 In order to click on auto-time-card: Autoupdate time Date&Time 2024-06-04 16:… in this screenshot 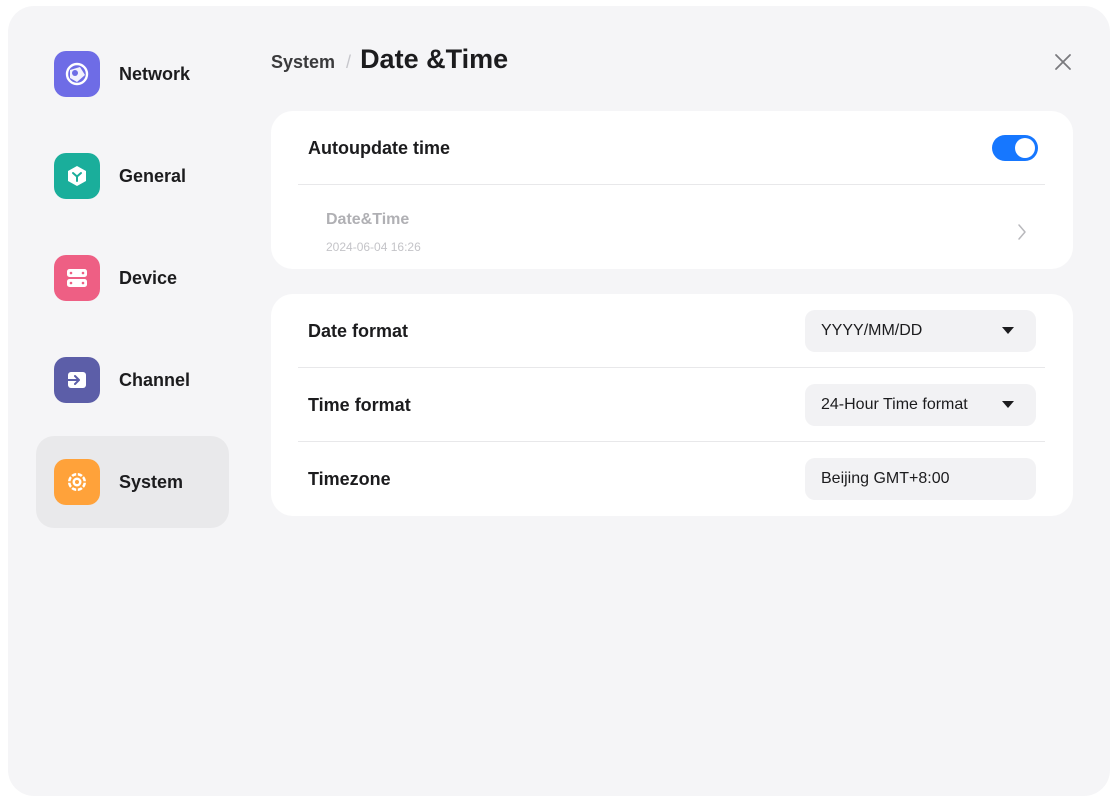, I will do `click(672, 190)`.